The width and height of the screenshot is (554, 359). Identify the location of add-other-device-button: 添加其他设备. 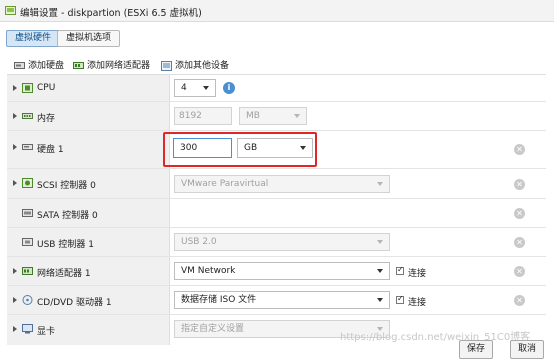
(195, 64).